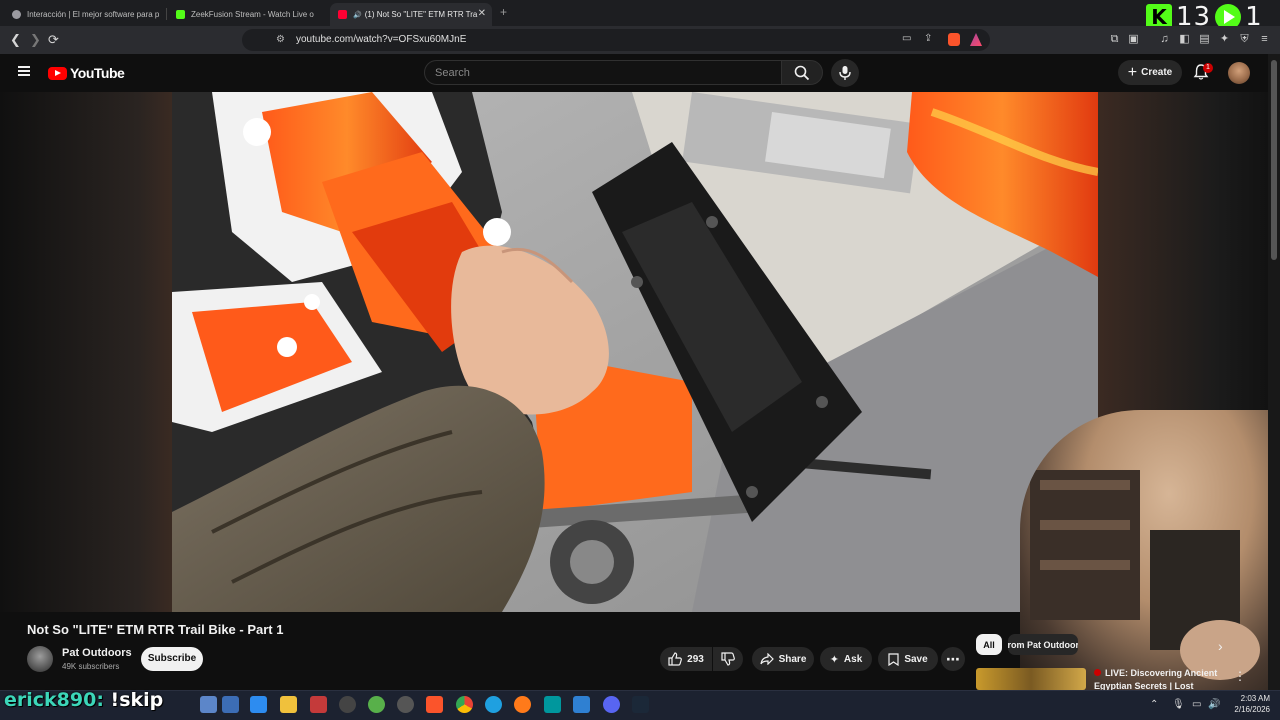  What do you see at coordinates (1214, 704) in the screenshot?
I see `volume-icon: 🔊` at bounding box center [1214, 704].